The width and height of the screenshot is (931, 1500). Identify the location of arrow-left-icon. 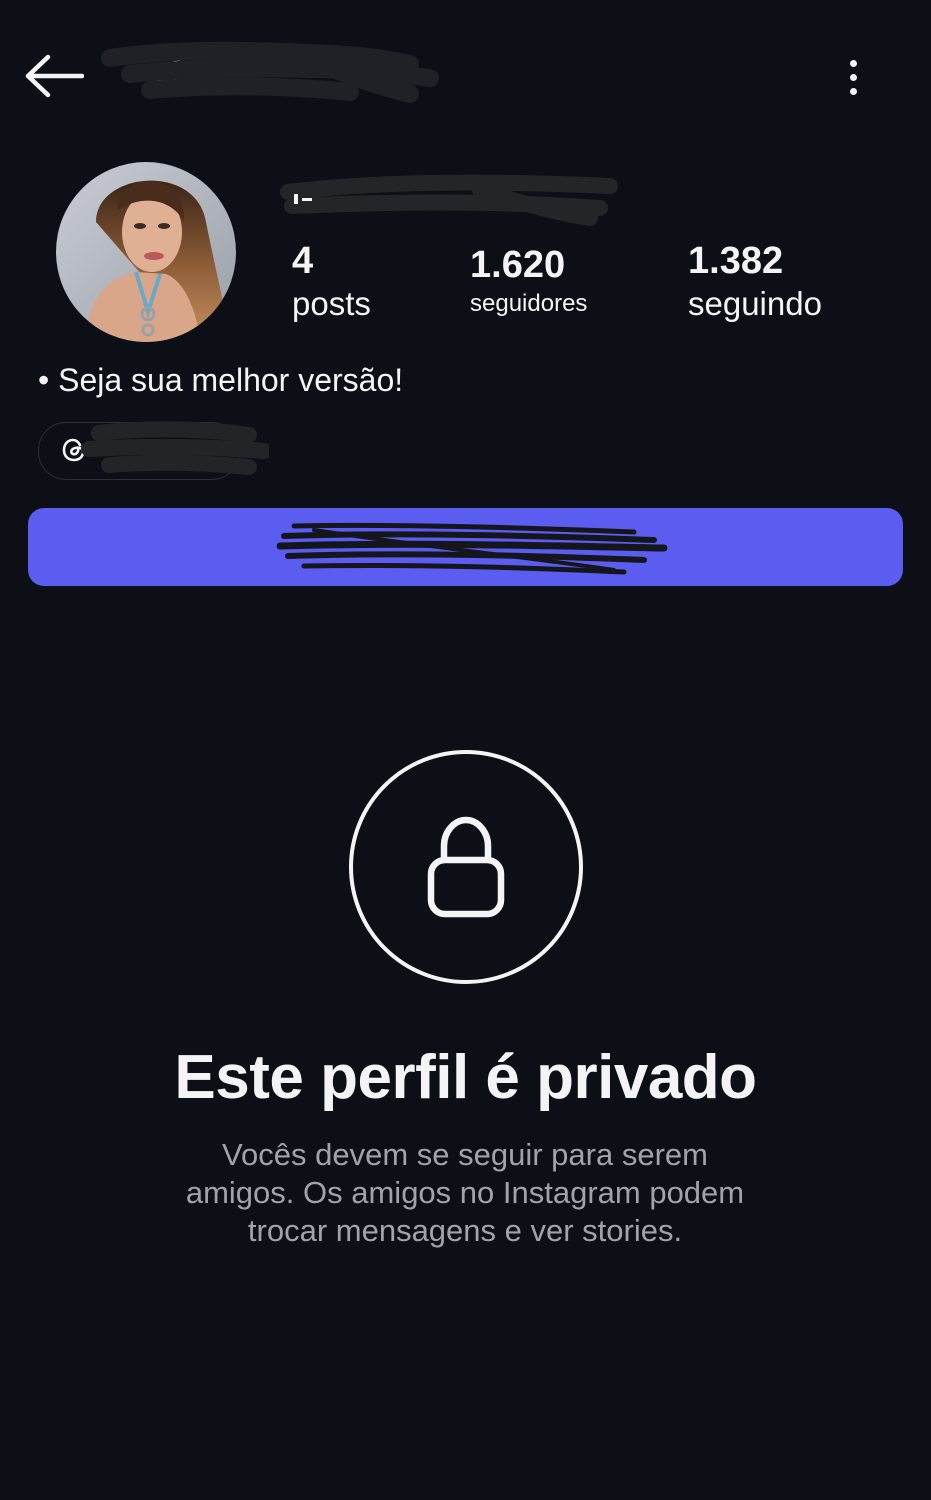
(54, 76).